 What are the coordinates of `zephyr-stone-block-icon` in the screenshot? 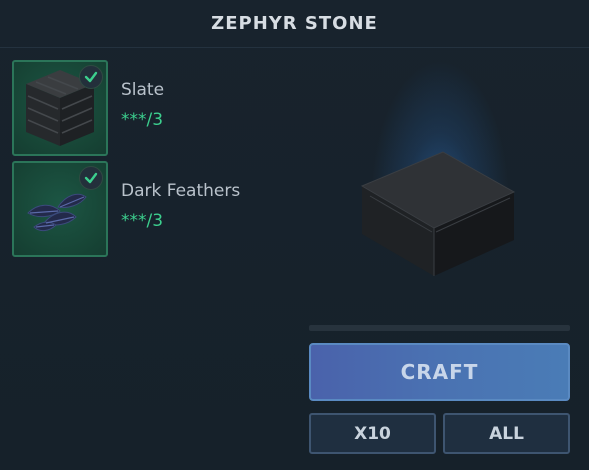 It's located at (438, 213).